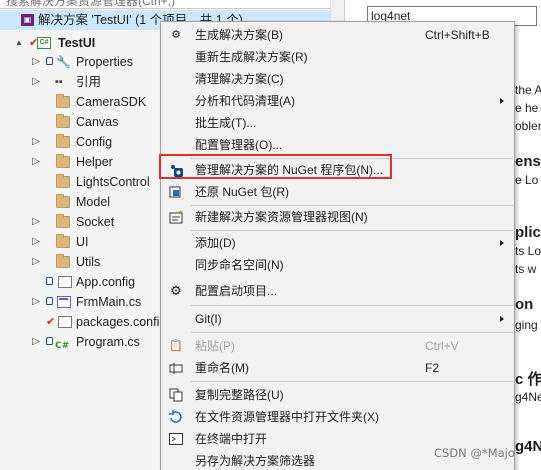 The width and height of the screenshot is (541, 470). What do you see at coordinates (337, 346) in the screenshot?
I see `menu-item-paste: 📋 粘贴(P) Ctrl+V` at bounding box center [337, 346].